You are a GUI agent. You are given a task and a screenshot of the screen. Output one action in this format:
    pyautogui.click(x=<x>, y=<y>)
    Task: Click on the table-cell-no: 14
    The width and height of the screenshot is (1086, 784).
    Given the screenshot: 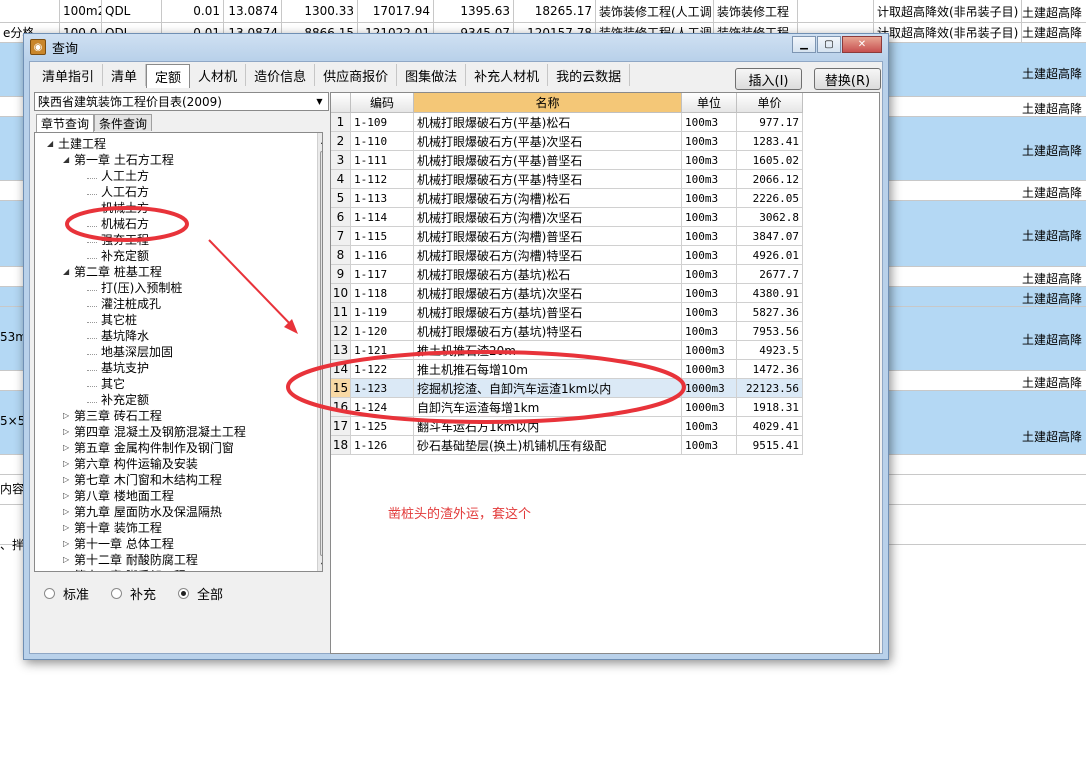 What is the action you would take?
    pyautogui.click(x=341, y=369)
    